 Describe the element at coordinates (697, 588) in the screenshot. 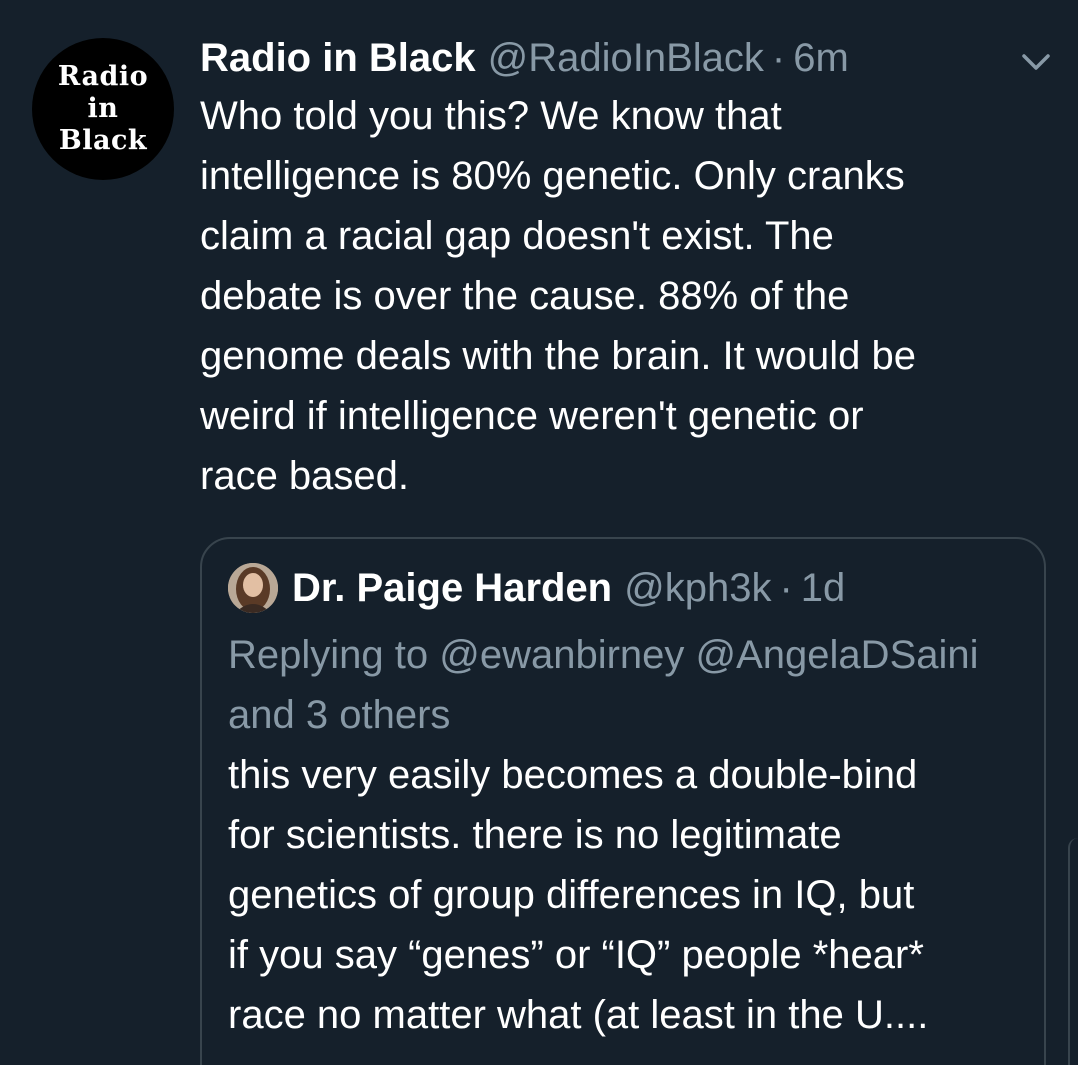

I see `quoted-user-handle: @kph3k` at that location.